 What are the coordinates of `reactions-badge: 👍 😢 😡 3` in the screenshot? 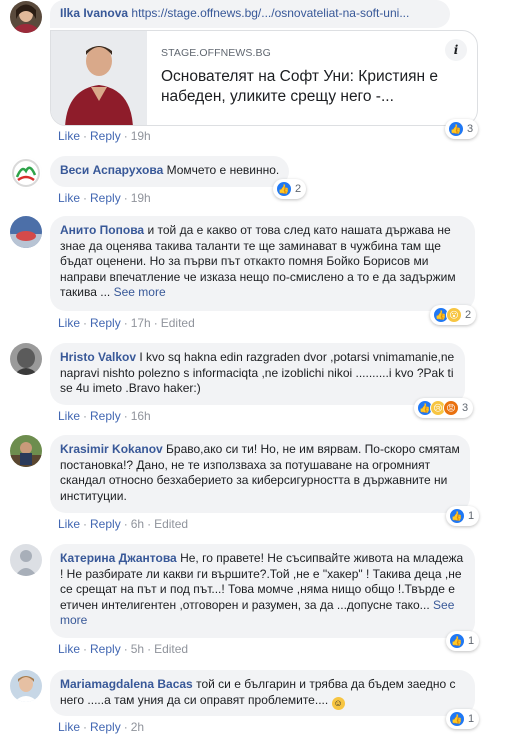 It's located at (444, 408).